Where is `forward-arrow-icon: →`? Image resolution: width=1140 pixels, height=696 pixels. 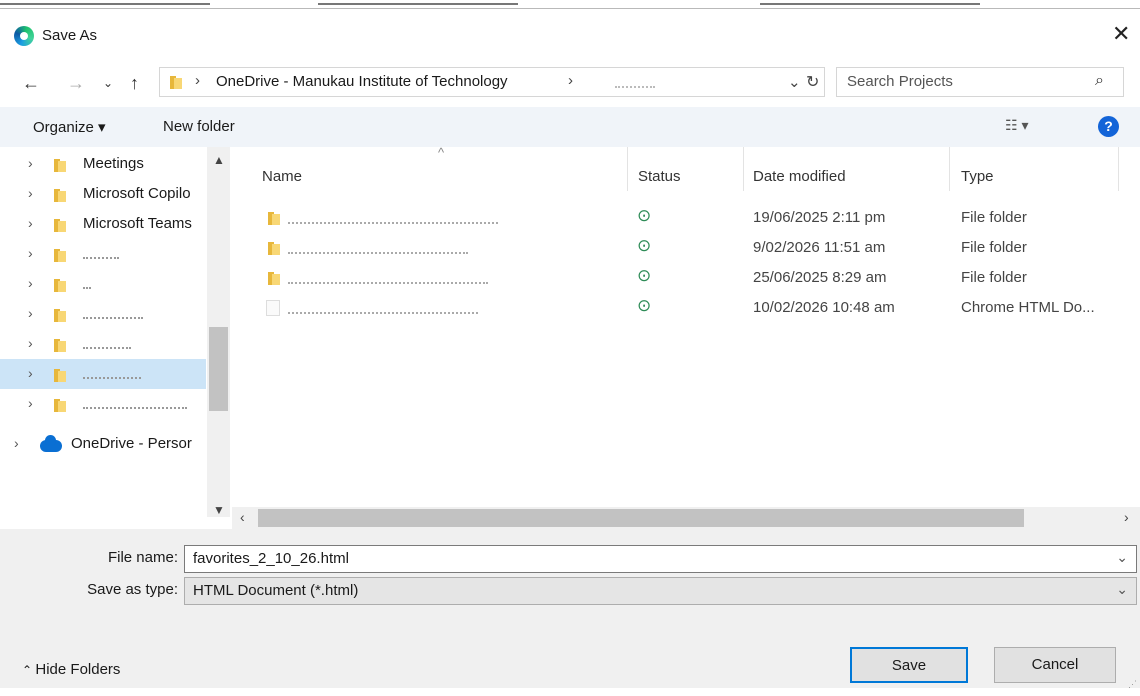
forward-arrow-icon: → is located at coordinates (76, 83).